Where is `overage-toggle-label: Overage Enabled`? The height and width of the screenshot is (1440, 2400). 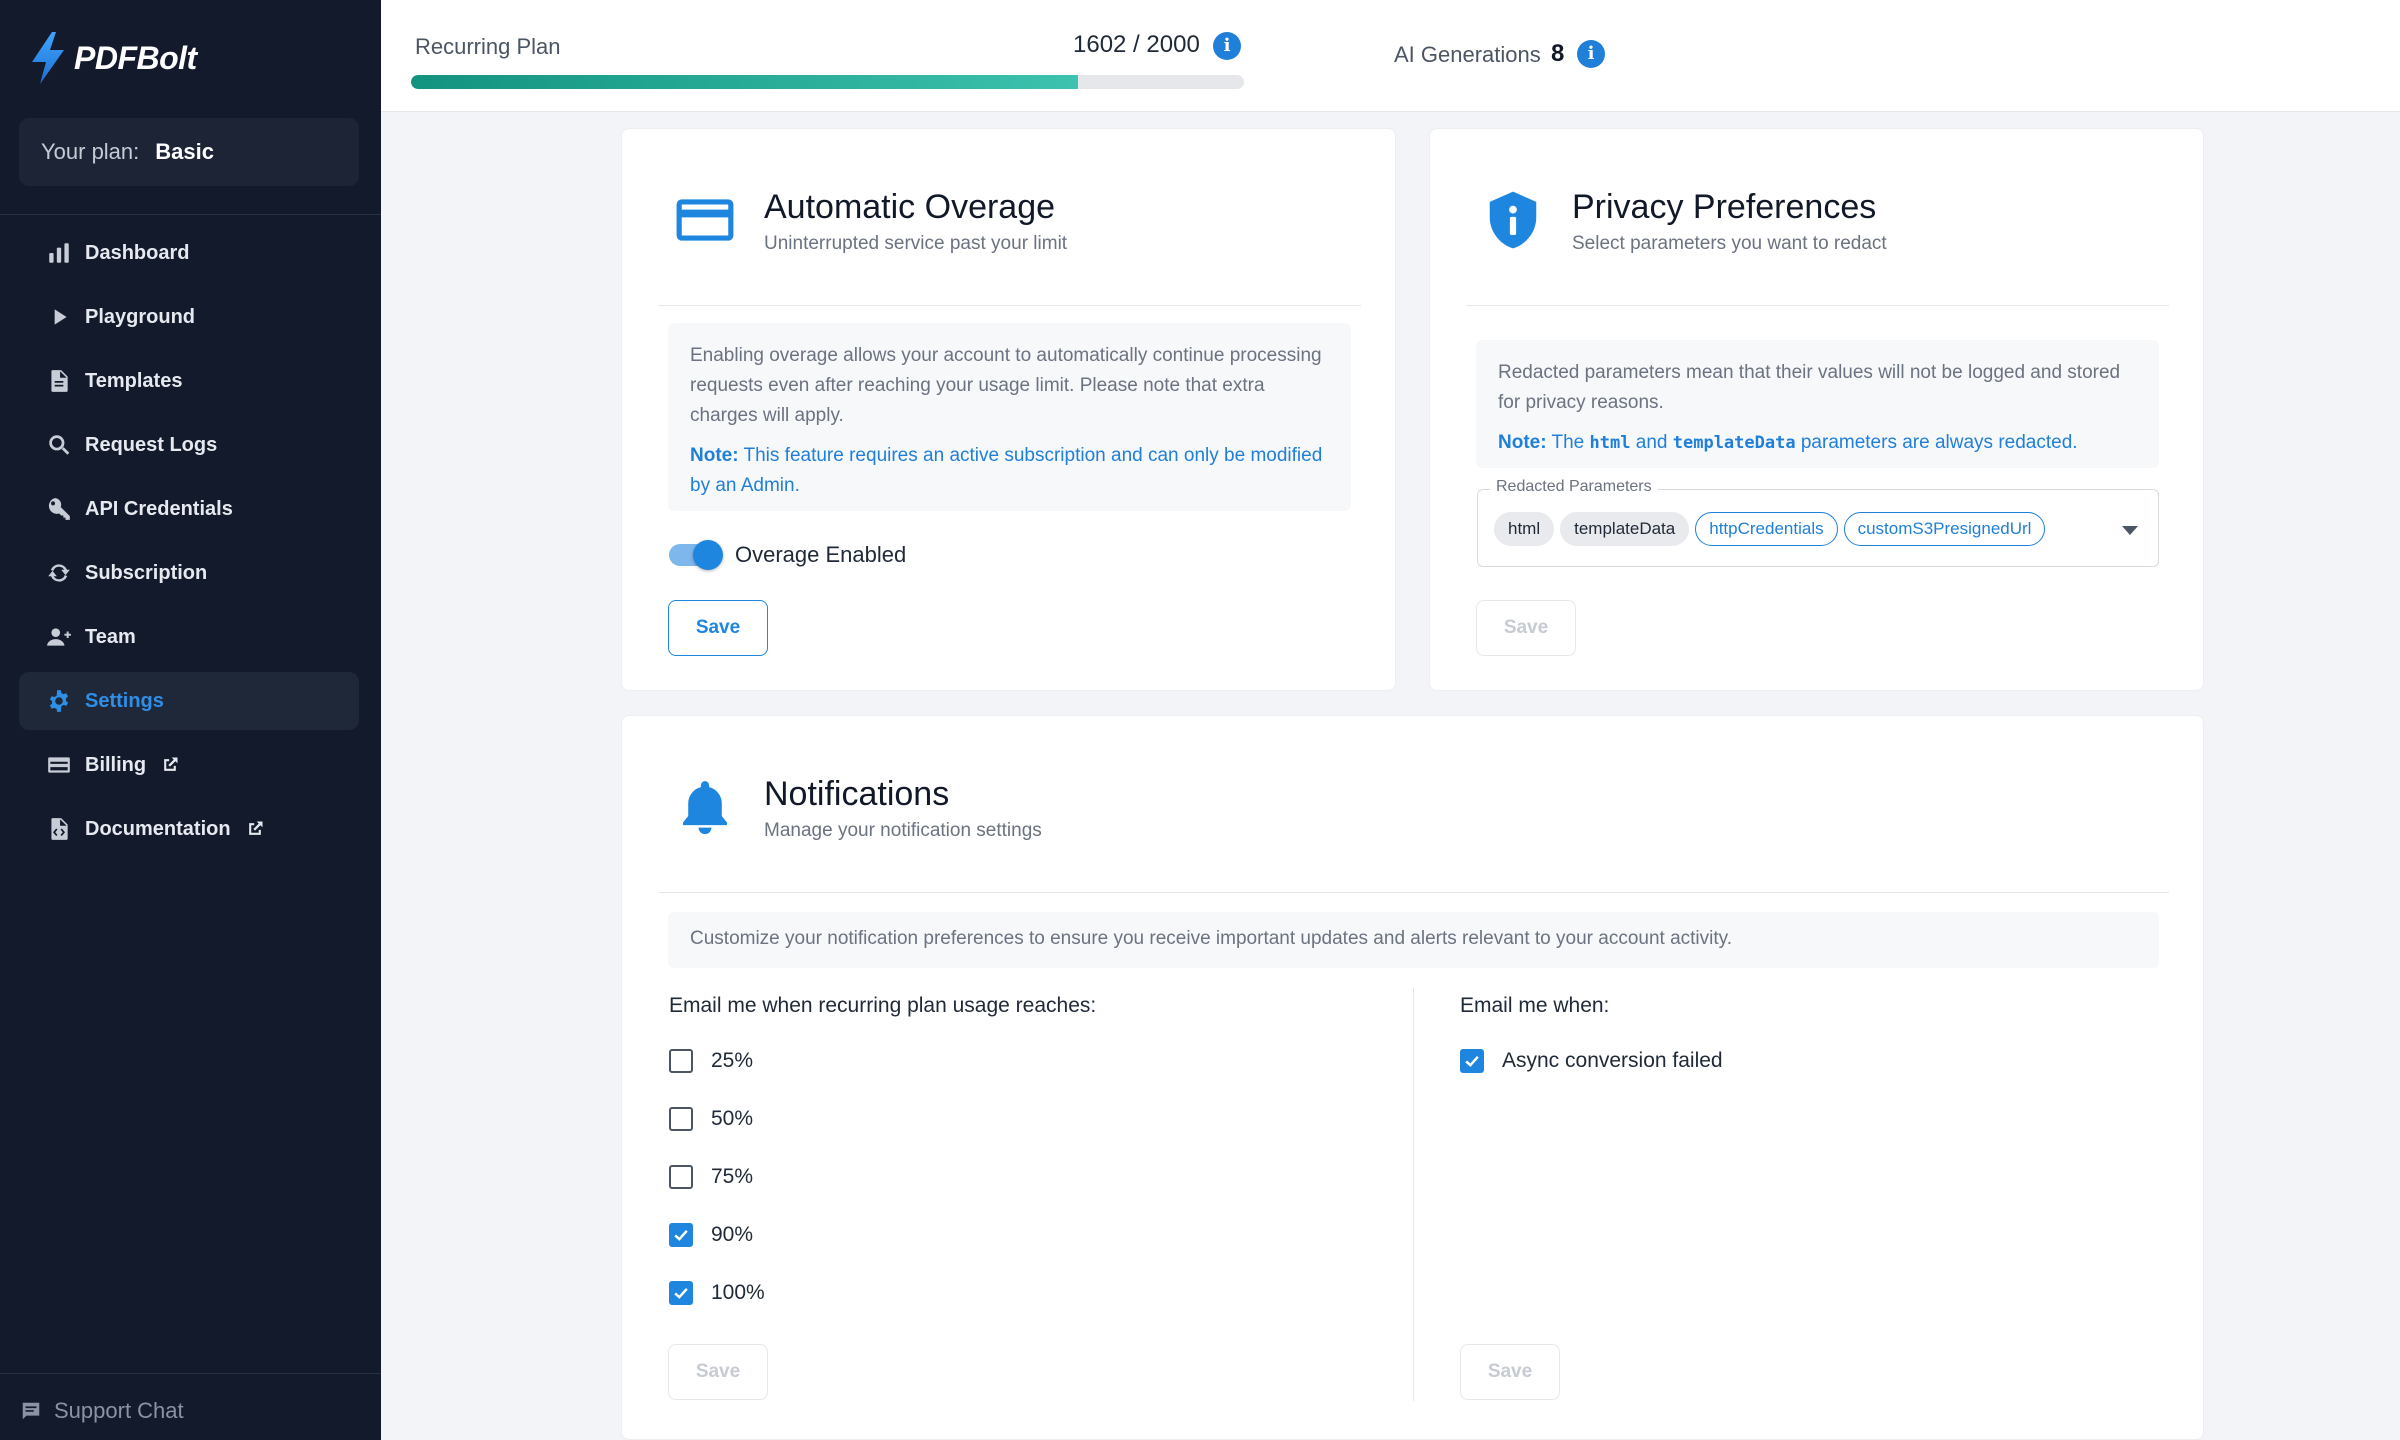
overage-toggle-label: Overage Enabled is located at coordinates (821, 554).